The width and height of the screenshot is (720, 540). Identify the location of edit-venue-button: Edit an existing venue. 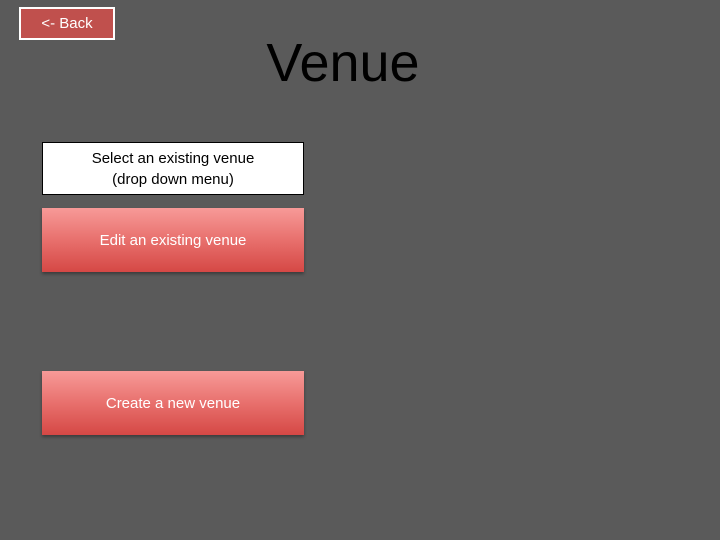
(173, 240).